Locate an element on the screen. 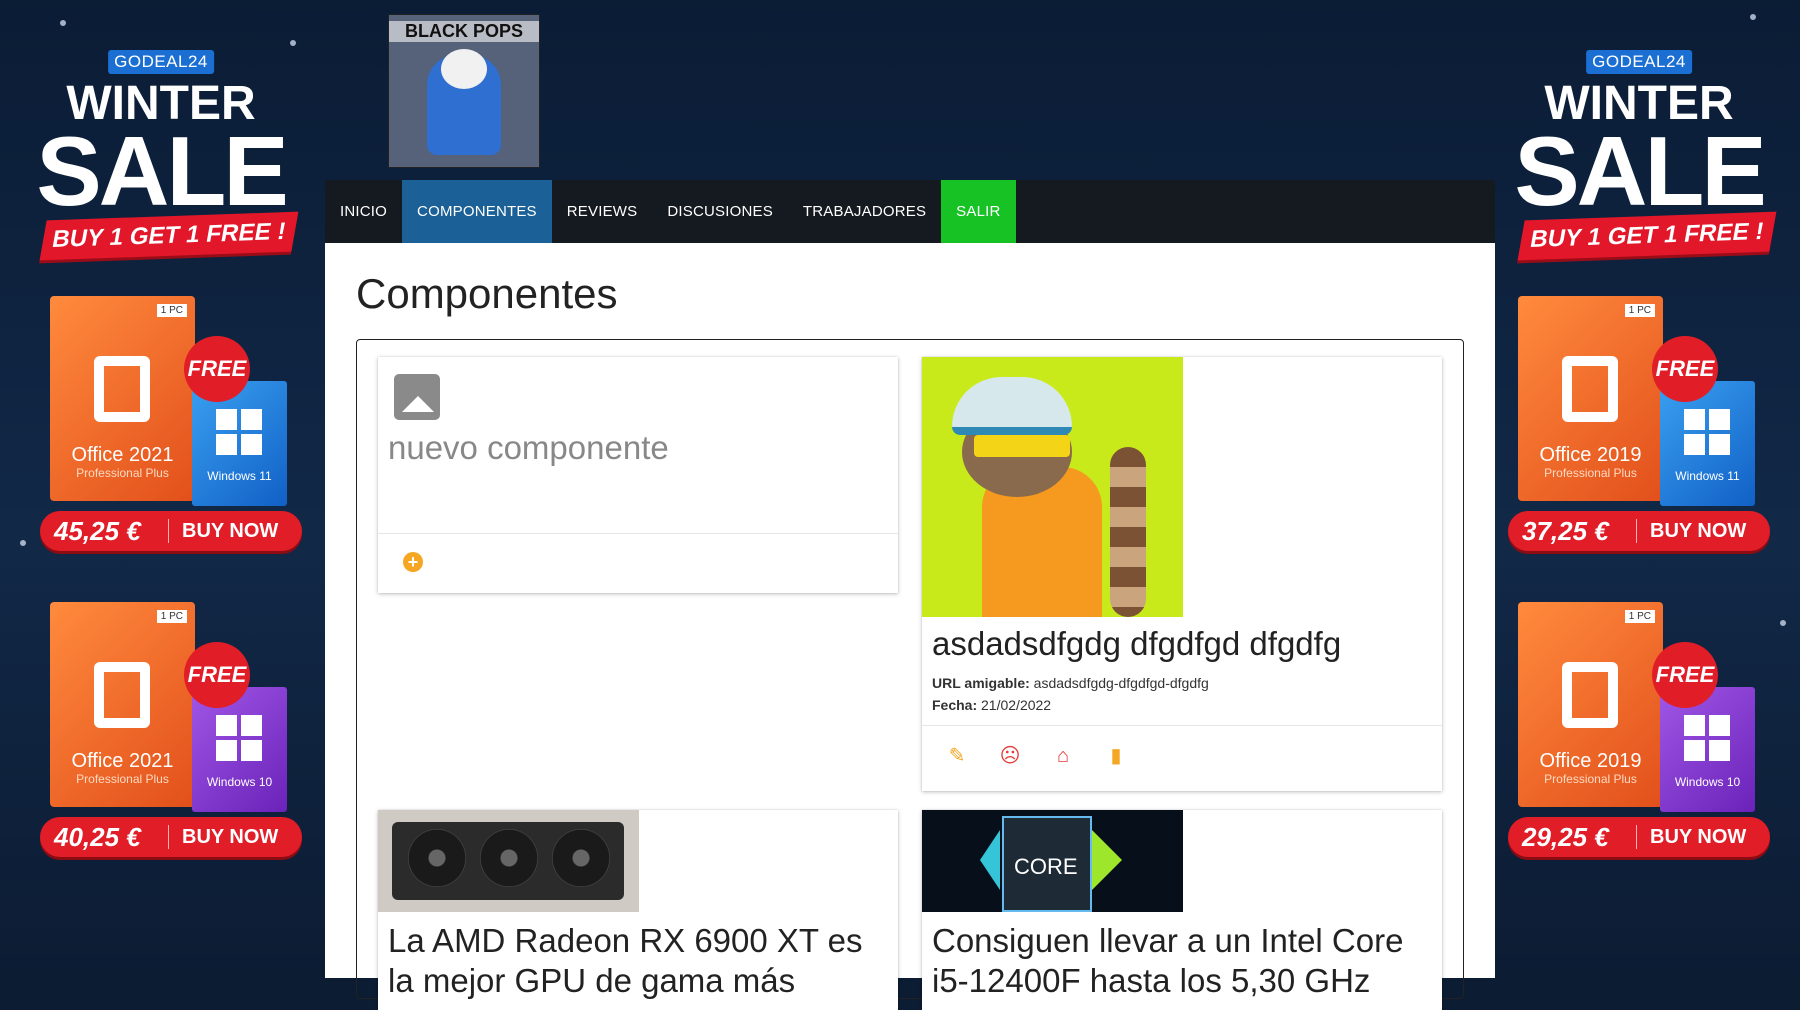 The height and width of the screenshot is (1010, 1800). windows-name: Windows 10 is located at coordinates (239, 782).